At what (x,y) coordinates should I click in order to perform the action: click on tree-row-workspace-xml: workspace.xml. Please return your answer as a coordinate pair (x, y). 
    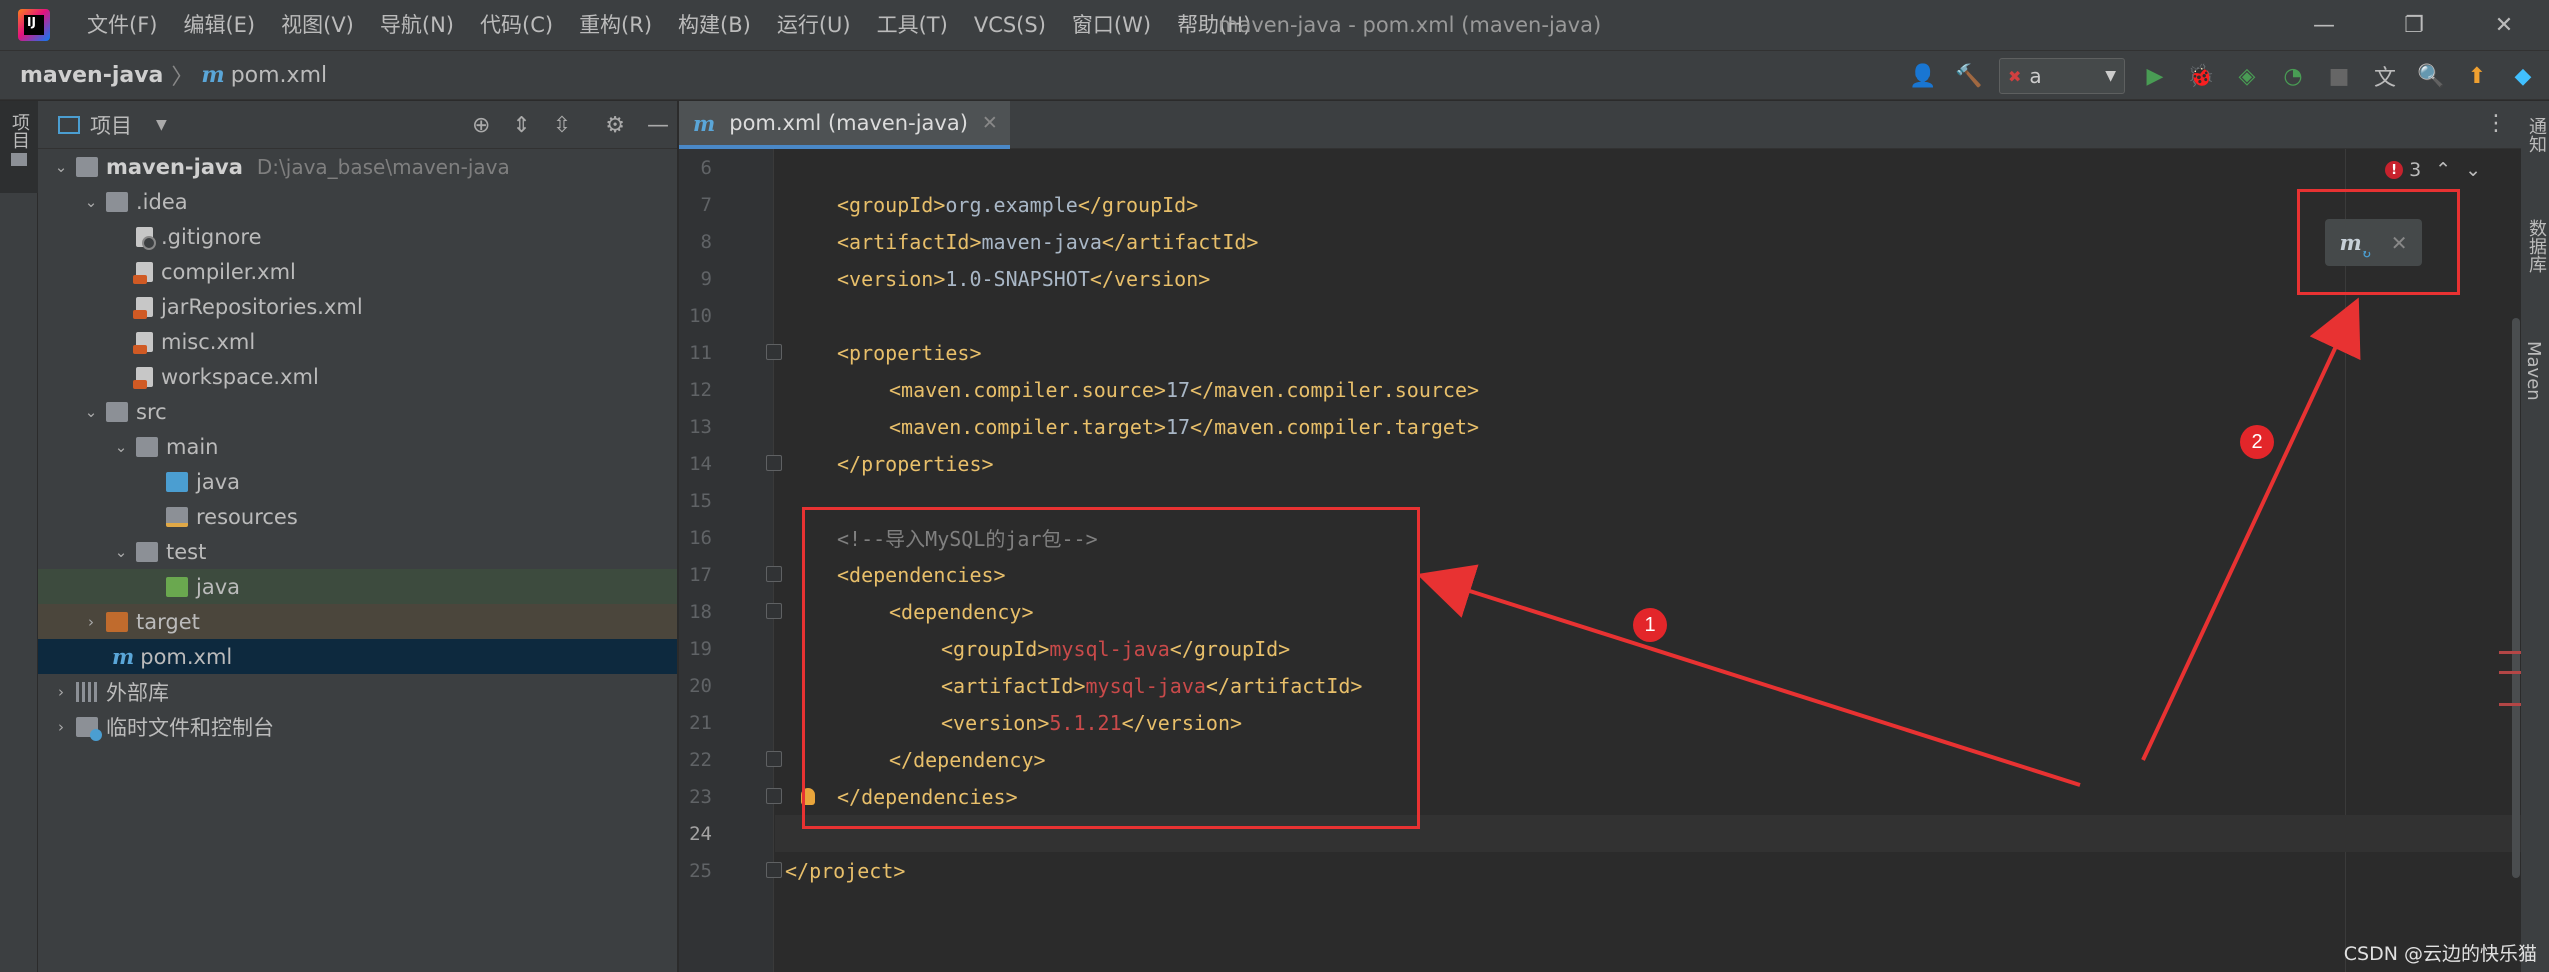
    Looking at the image, I should click on (357, 376).